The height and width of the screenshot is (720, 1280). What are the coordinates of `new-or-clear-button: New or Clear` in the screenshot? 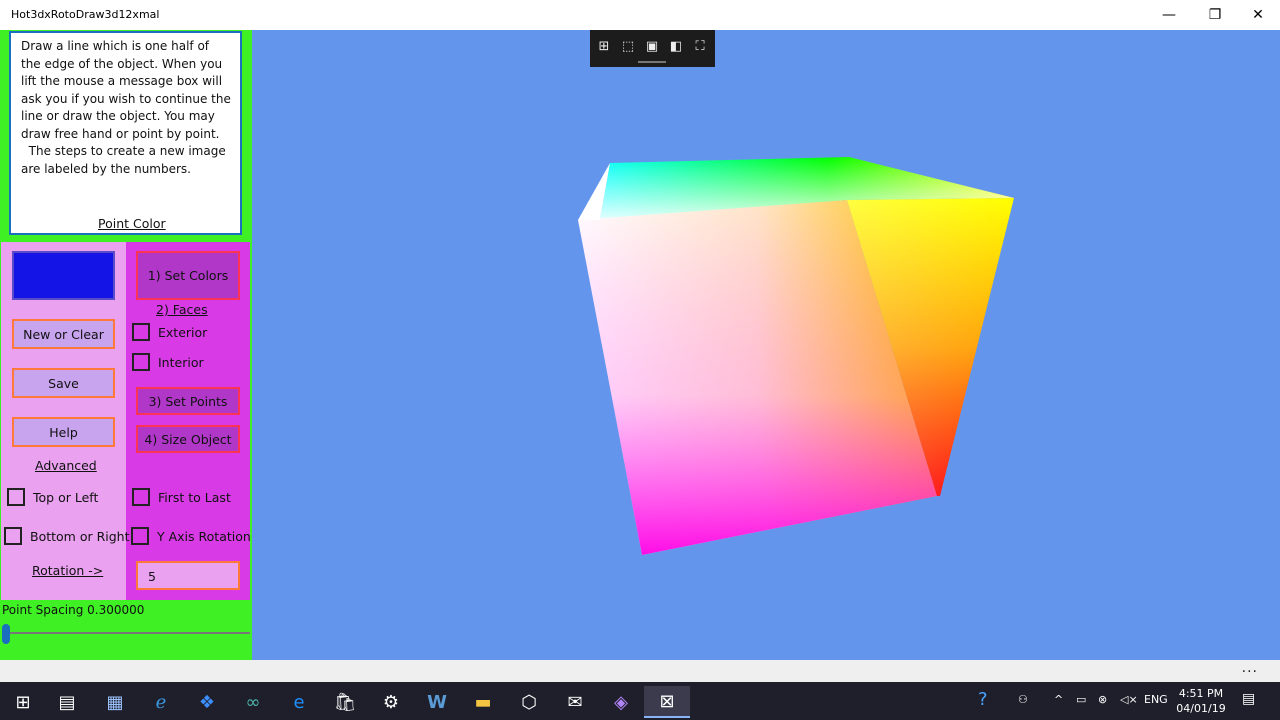 It's located at (63, 334).